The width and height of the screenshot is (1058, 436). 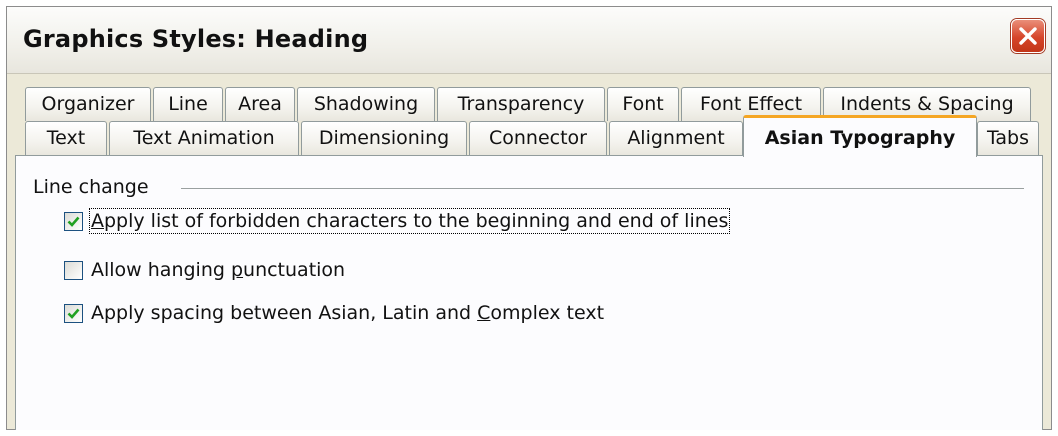 I want to click on close-button, so click(x=1028, y=36).